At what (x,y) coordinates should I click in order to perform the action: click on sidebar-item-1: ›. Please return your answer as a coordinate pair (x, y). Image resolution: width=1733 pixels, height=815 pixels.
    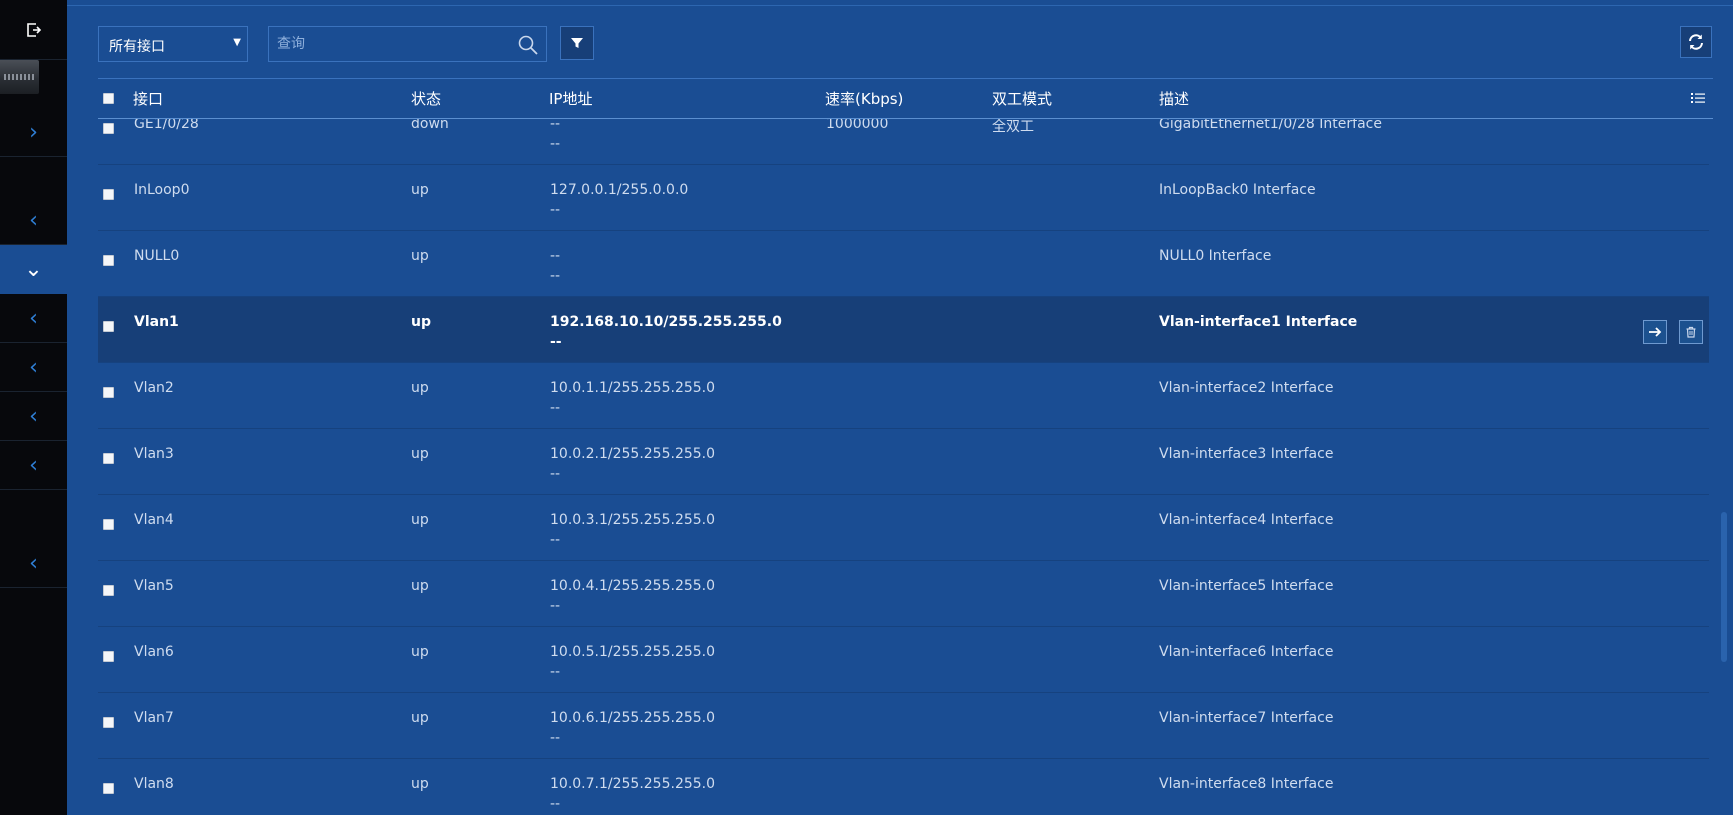
    Looking at the image, I should click on (33, 132).